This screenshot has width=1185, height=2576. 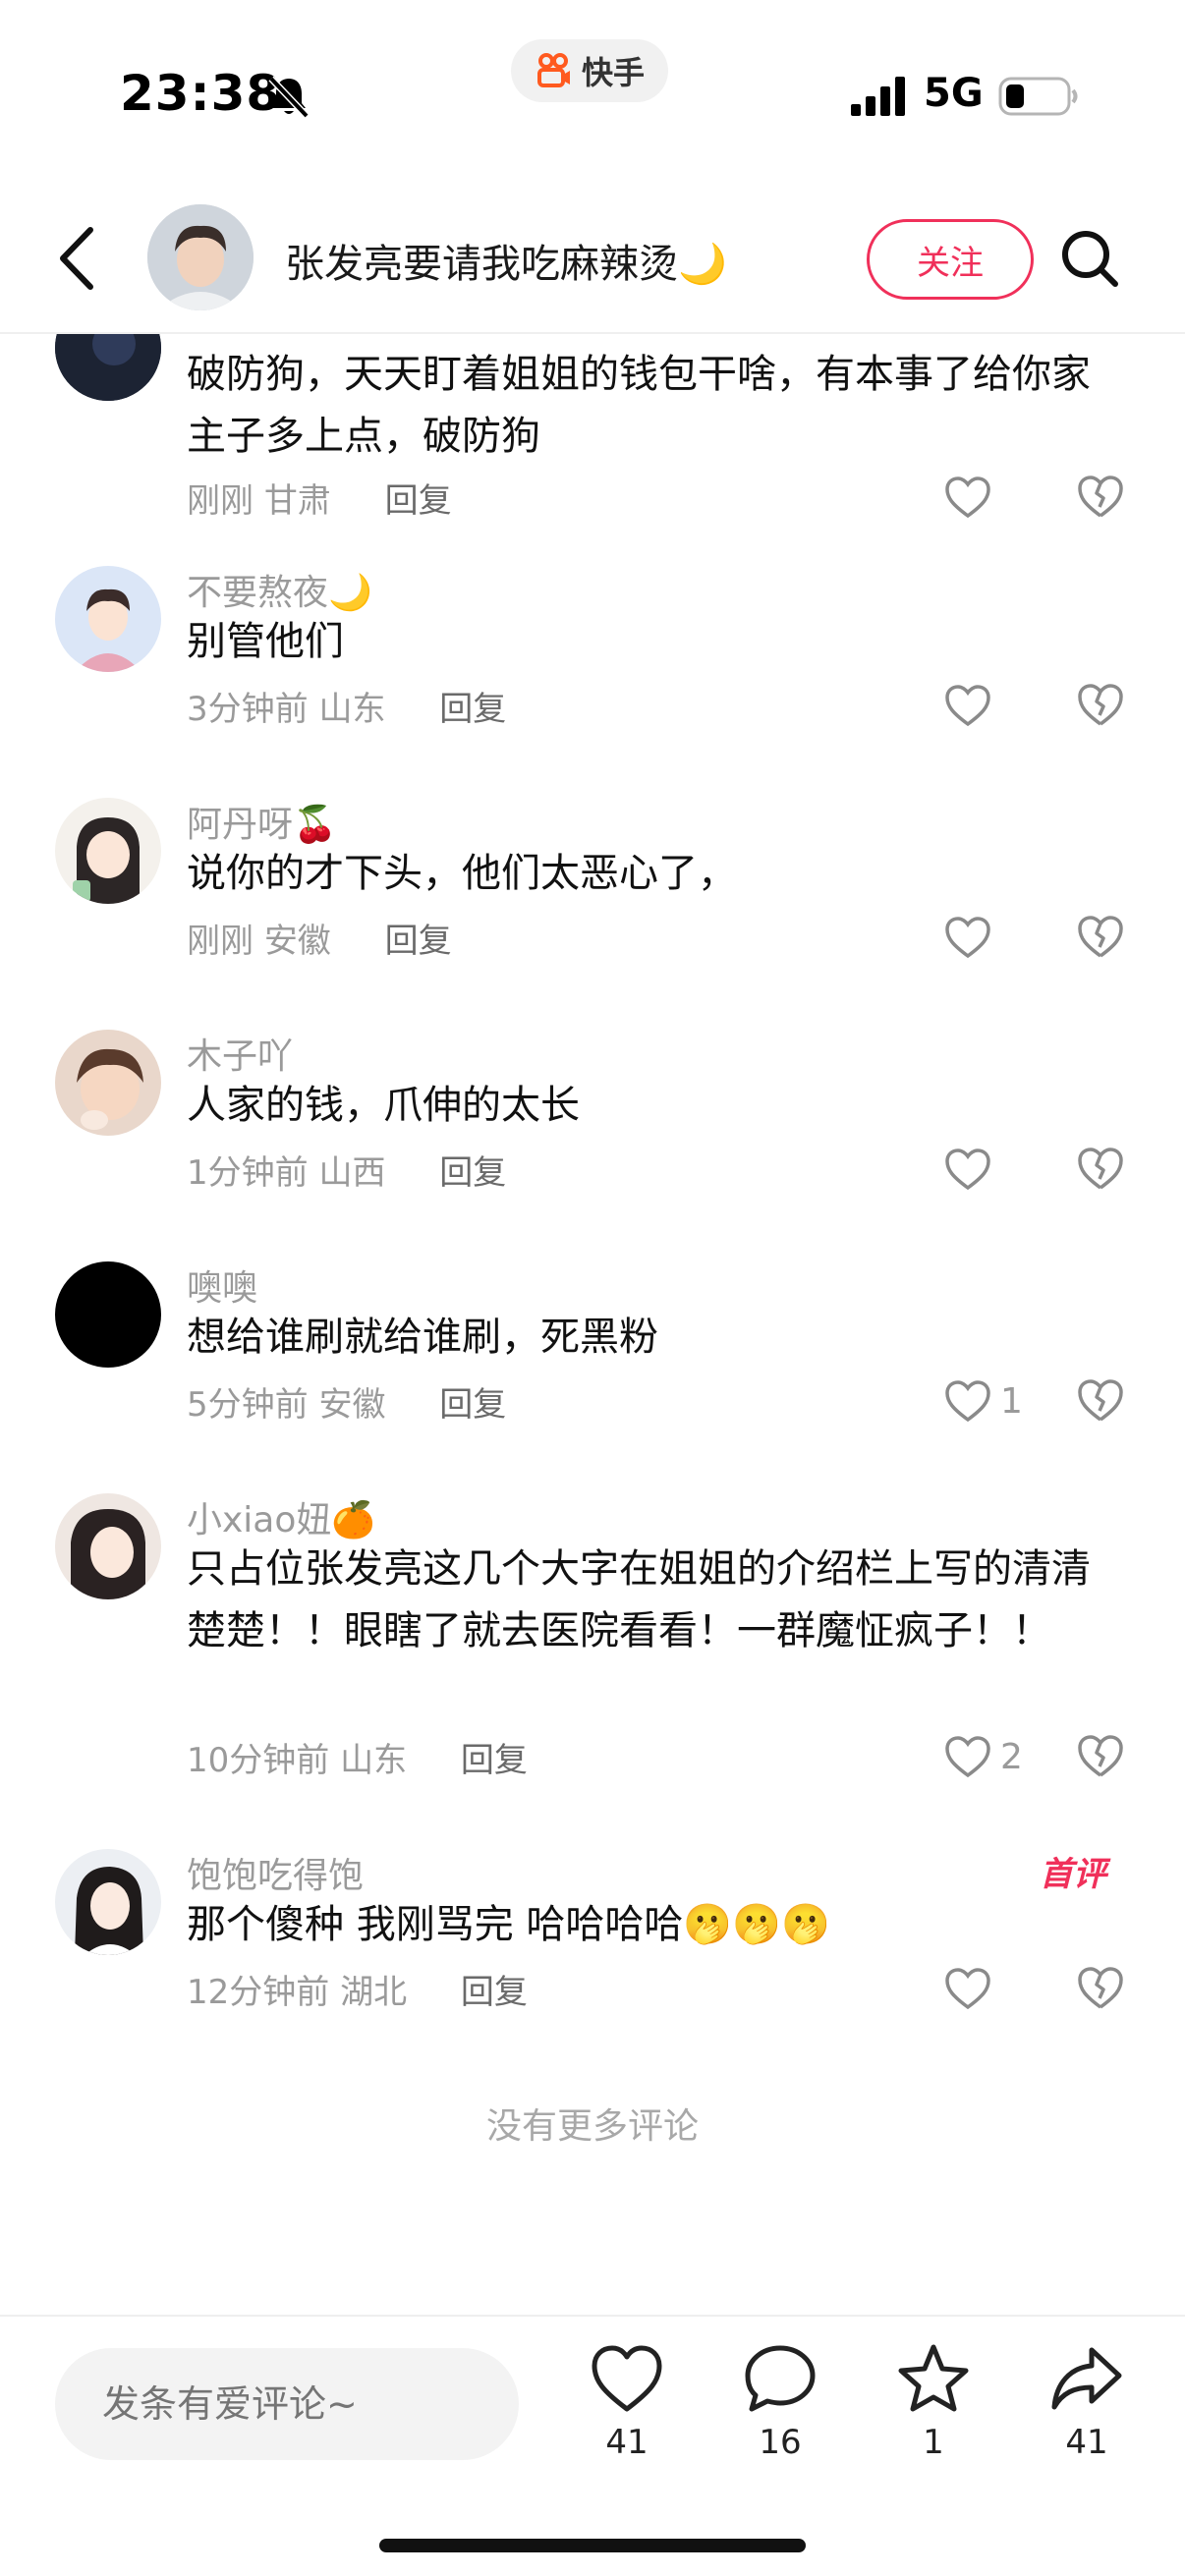 I want to click on comment-location: 甘肃, so click(x=297, y=501).